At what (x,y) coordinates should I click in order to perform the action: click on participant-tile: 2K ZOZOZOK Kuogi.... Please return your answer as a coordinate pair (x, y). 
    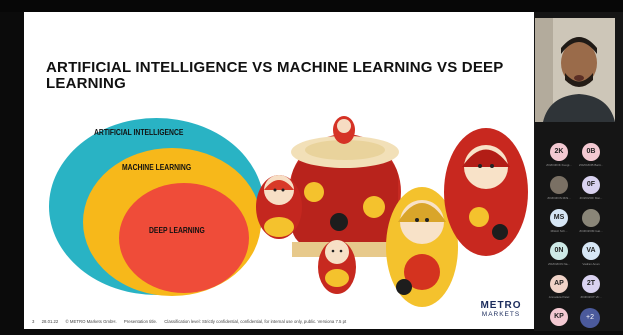
    Looking at the image, I should click on (559, 155).